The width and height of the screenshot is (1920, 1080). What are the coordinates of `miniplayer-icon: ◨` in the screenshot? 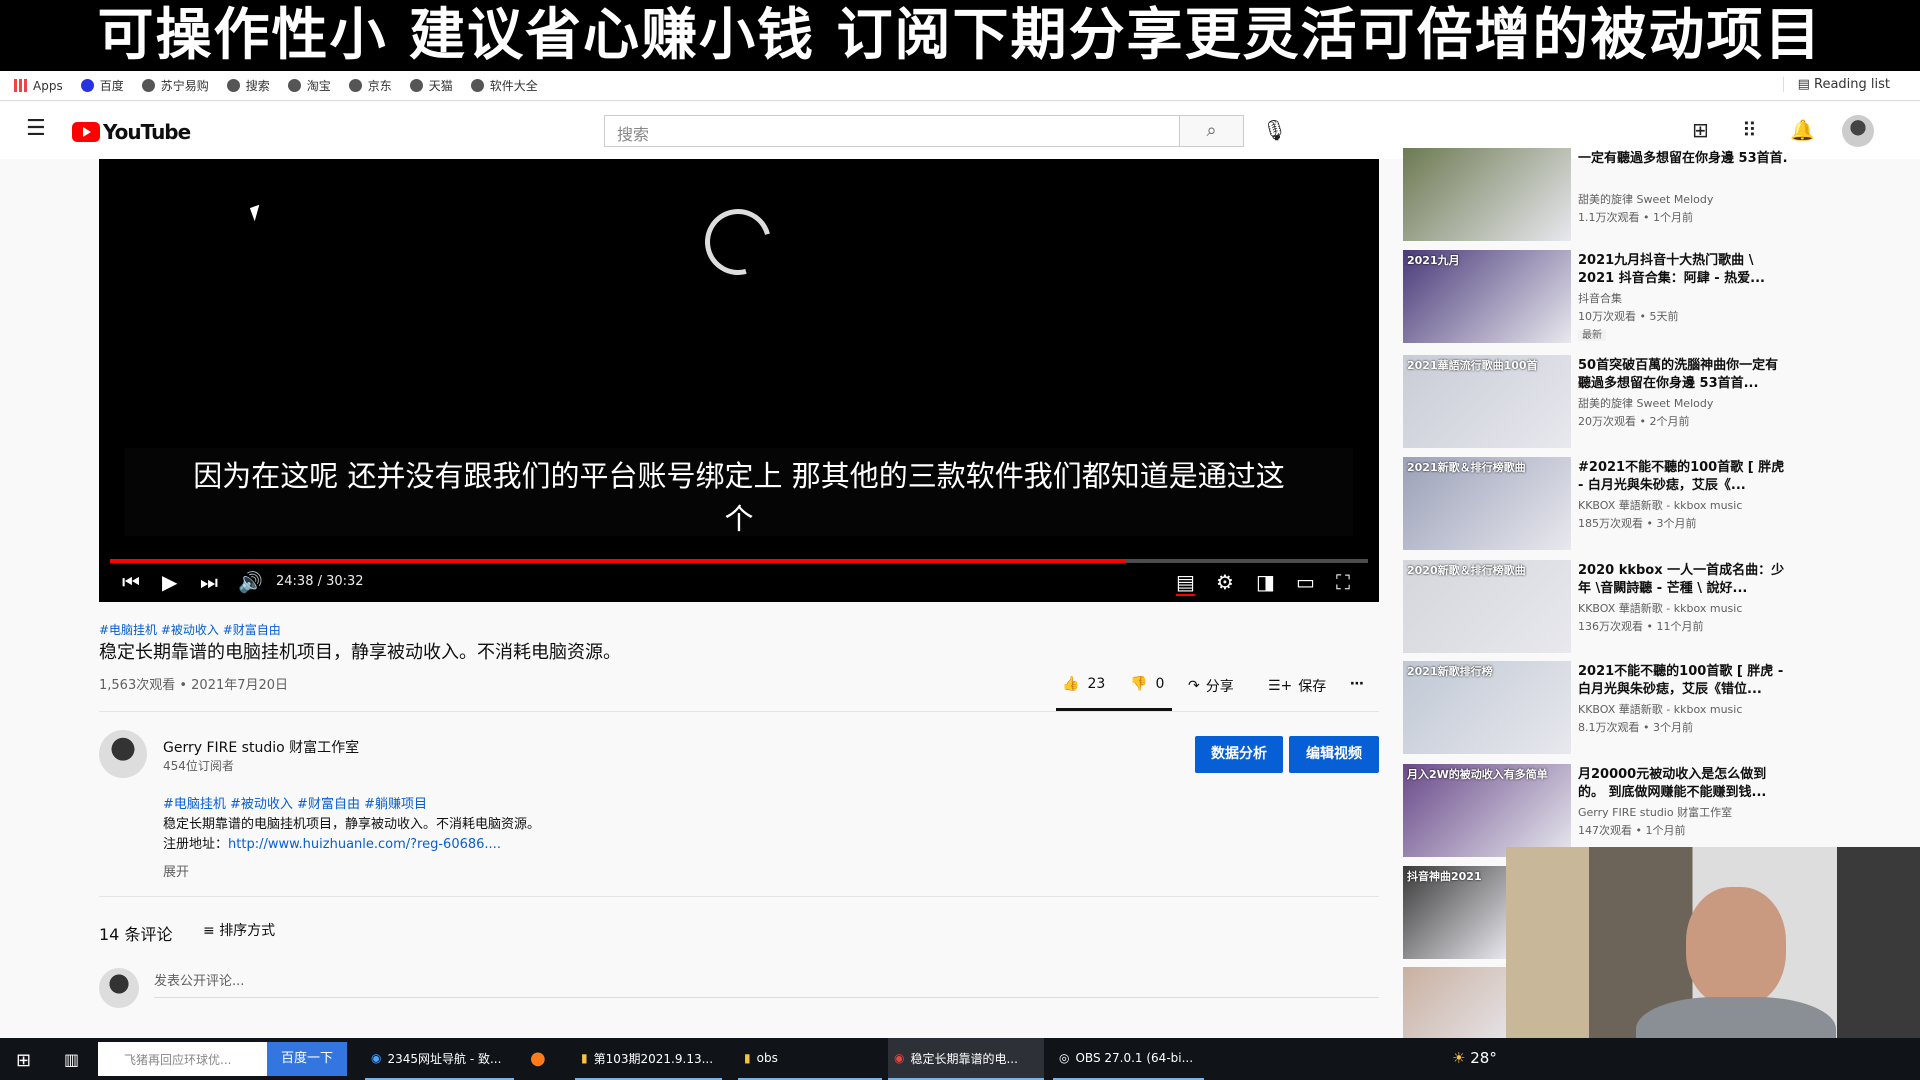 It's located at (1265, 582).